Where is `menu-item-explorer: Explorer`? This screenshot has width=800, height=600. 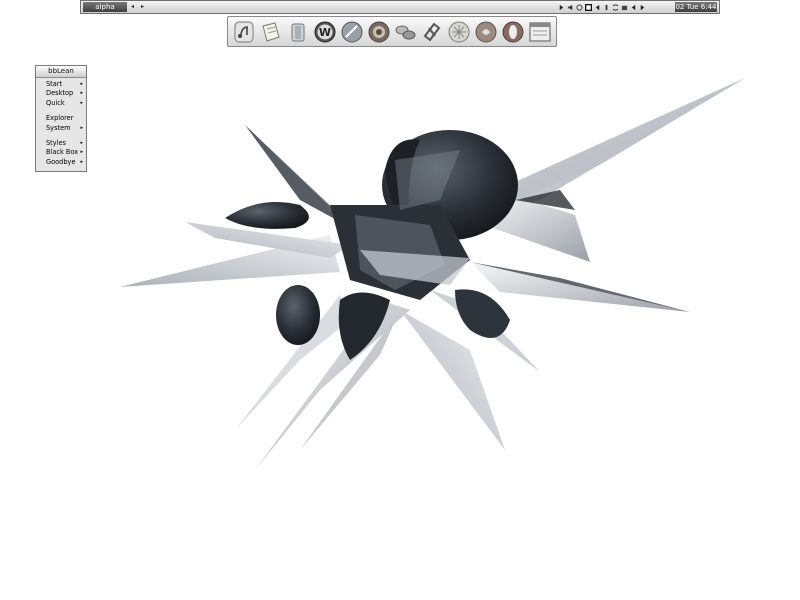 menu-item-explorer: Explorer is located at coordinates (61, 118).